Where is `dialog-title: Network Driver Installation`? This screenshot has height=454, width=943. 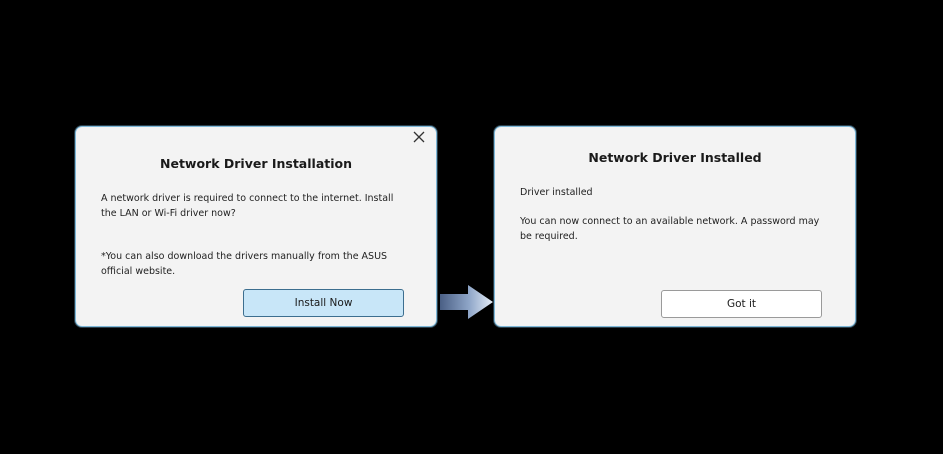
dialog-title: Network Driver Installation is located at coordinates (256, 163).